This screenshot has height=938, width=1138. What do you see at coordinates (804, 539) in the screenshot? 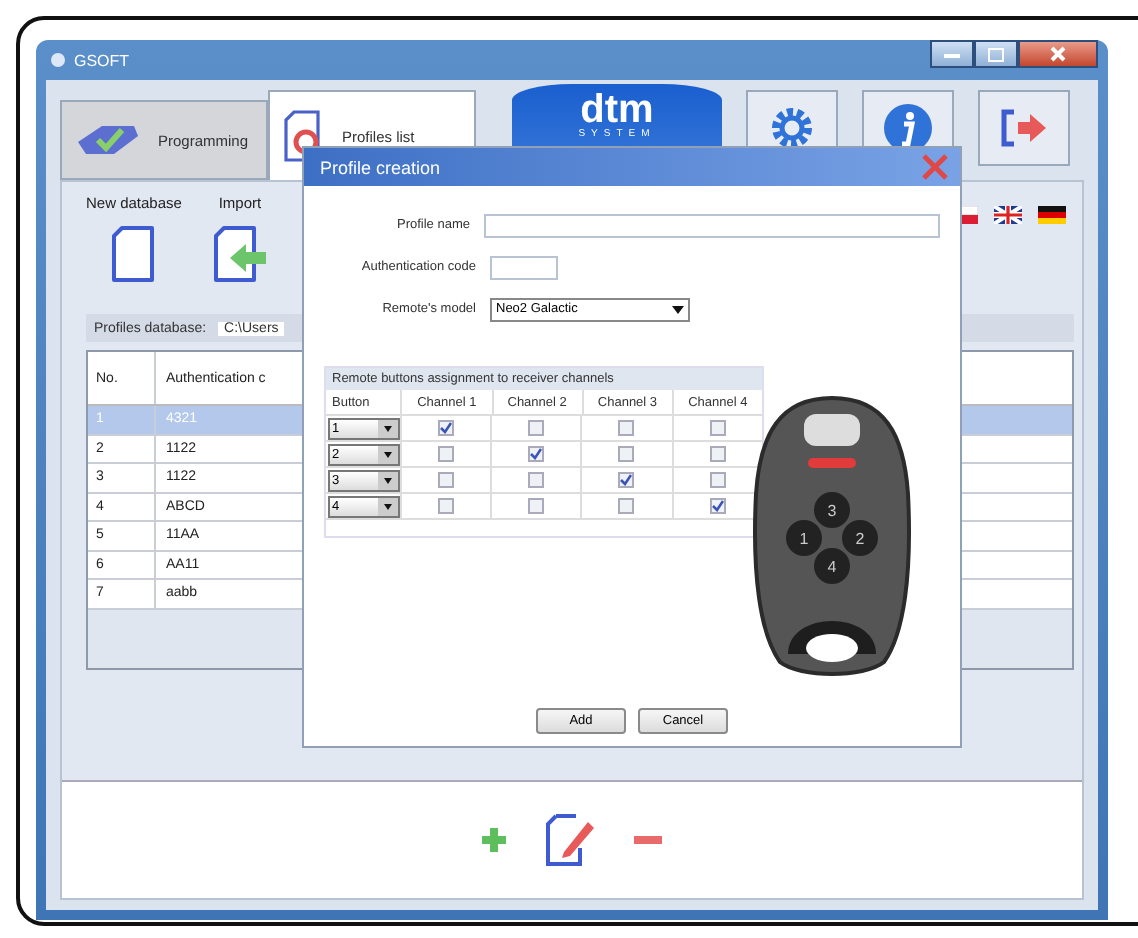
I see `key-label: 1` at bounding box center [804, 539].